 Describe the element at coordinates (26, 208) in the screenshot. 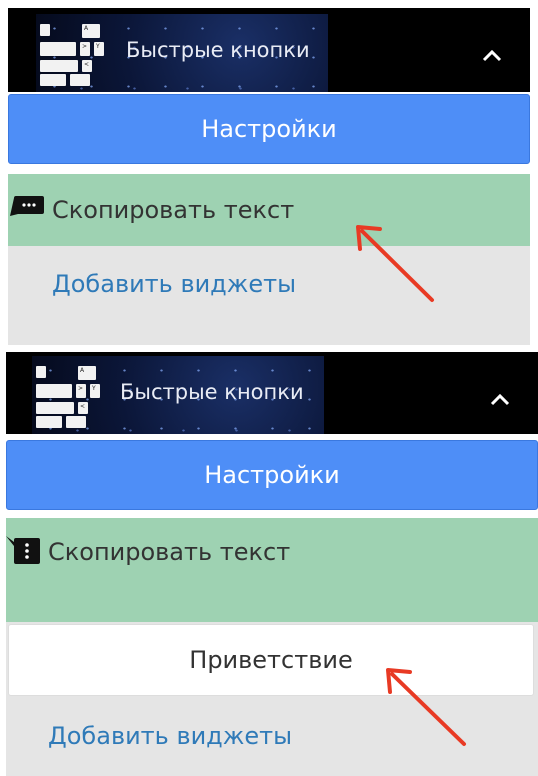

I see `chat-ellipsis-icon` at that location.